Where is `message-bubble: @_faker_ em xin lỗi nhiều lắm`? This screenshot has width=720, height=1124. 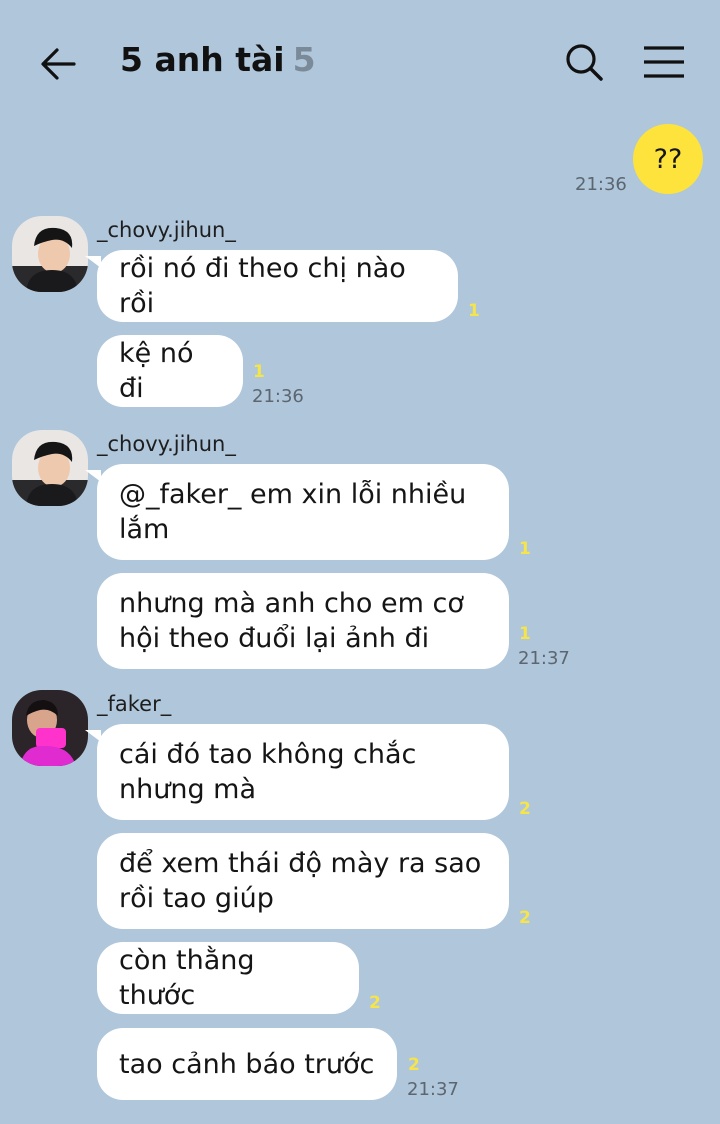
message-bubble: @_faker_ em xin lỗi nhiều lắm is located at coordinates (297, 512).